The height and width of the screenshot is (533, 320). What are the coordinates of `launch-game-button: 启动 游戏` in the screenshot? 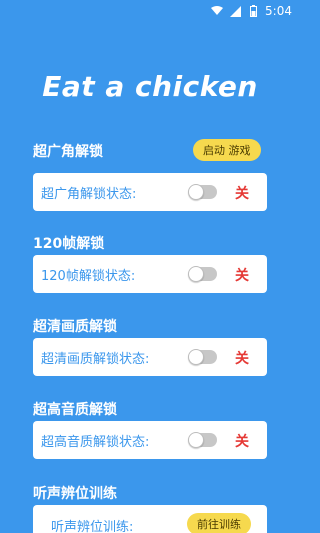 It's located at (227, 150).